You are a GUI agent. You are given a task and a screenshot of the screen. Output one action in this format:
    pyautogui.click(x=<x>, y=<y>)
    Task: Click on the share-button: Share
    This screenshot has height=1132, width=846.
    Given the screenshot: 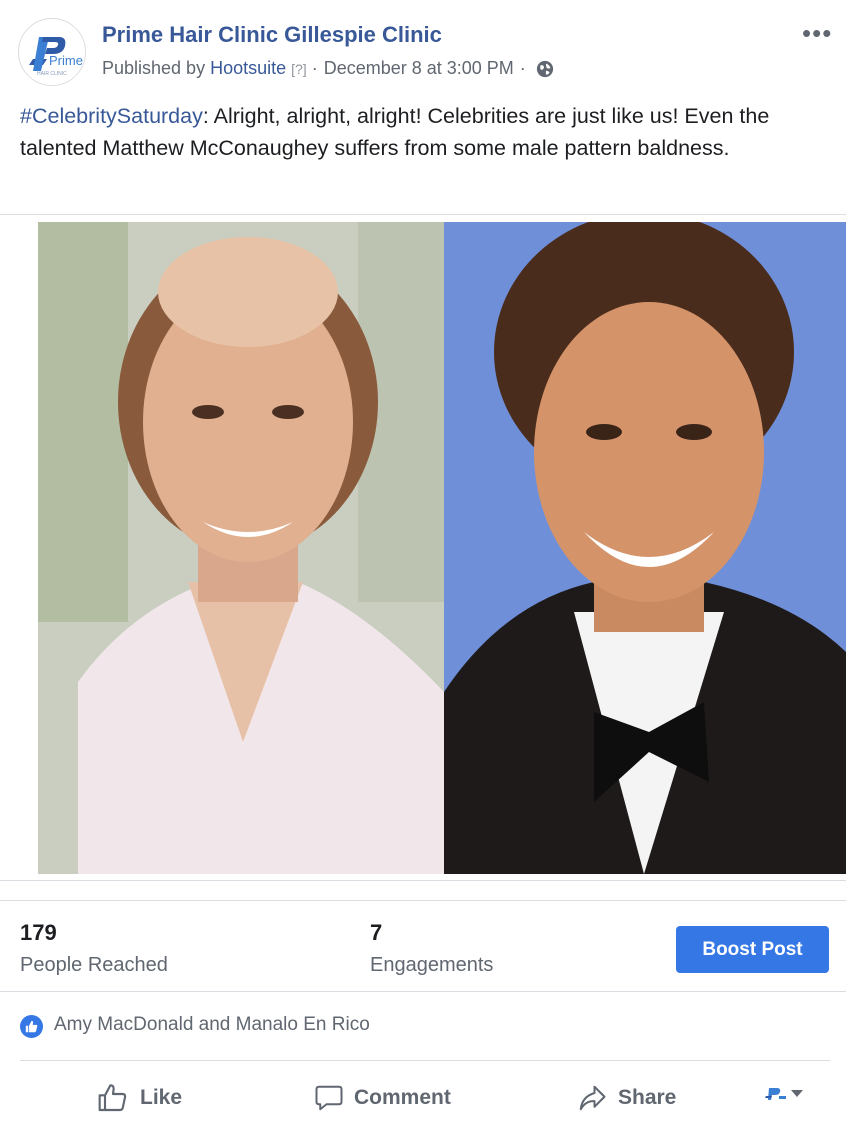 What is the action you would take?
    pyautogui.click(x=626, y=1098)
    